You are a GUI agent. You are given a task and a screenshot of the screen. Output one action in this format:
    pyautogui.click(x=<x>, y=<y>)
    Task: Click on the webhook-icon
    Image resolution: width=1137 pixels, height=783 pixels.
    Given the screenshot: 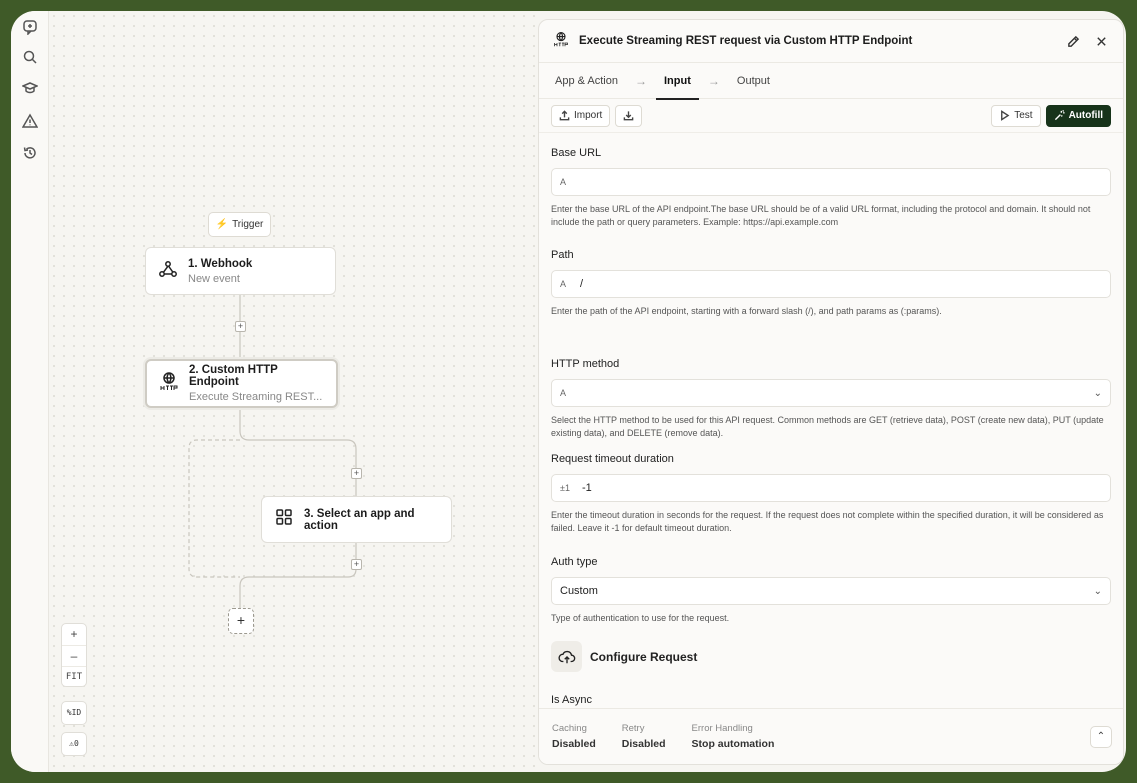 What is the action you would take?
    pyautogui.click(x=168, y=271)
    